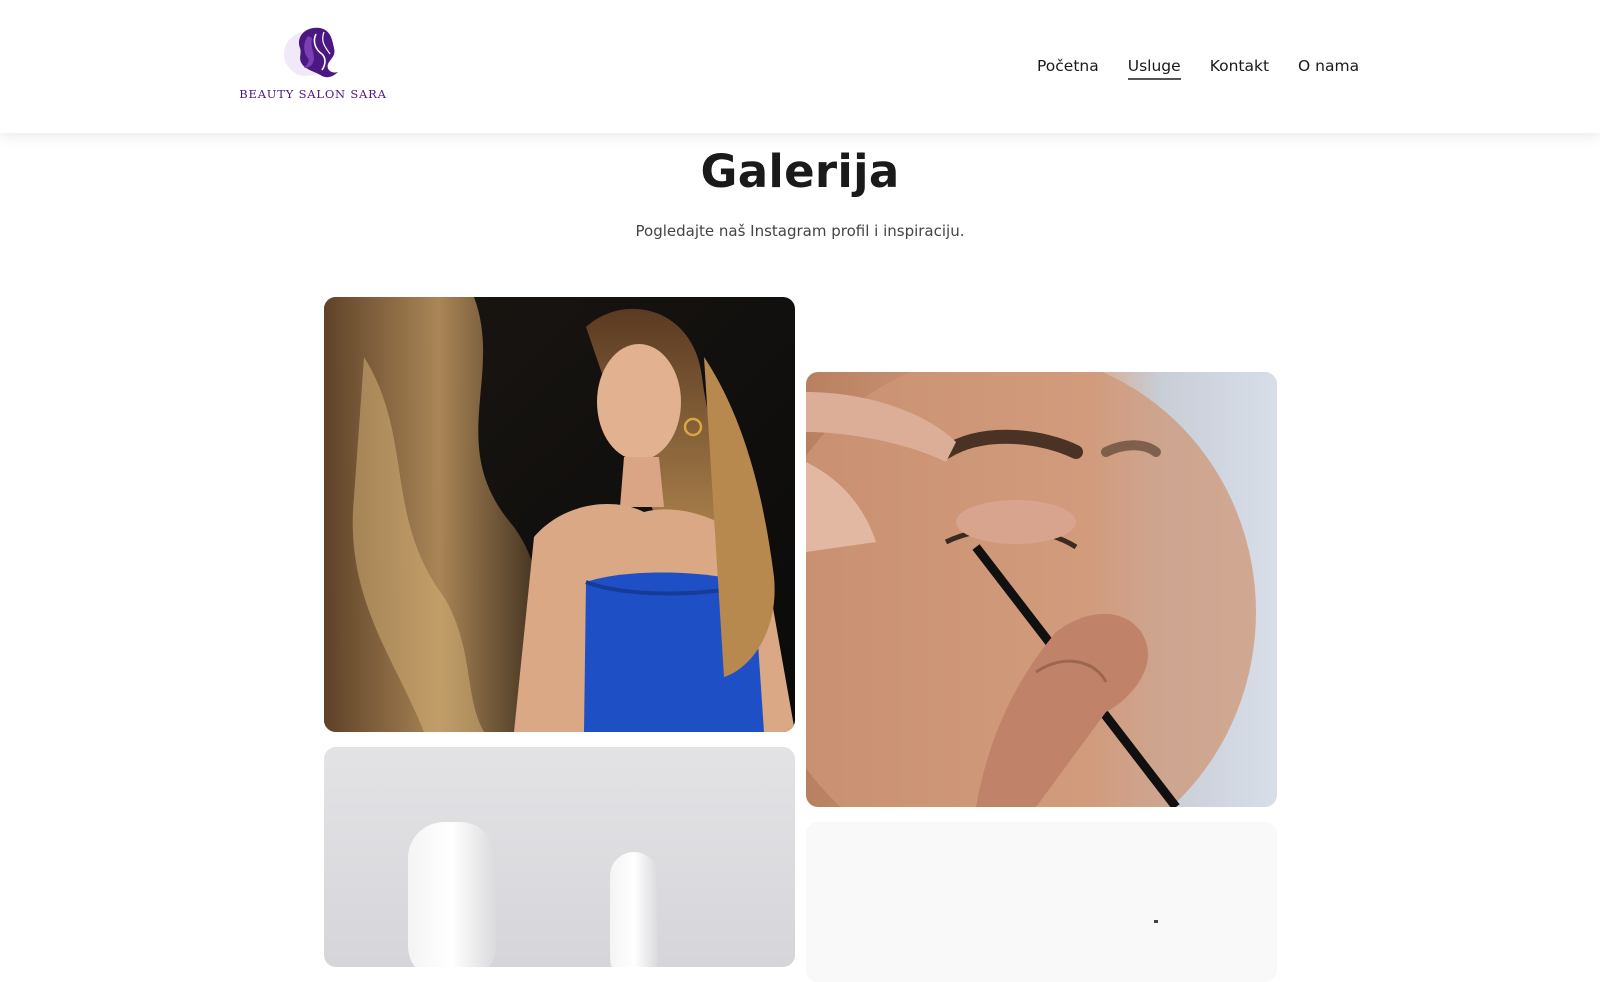 Image resolution: width=1600 pixels, height=982 pixels. Describe the element at coordinates (1068, 67) in the screenshot. I see `nav-item-pocetna: Početna` at that location.